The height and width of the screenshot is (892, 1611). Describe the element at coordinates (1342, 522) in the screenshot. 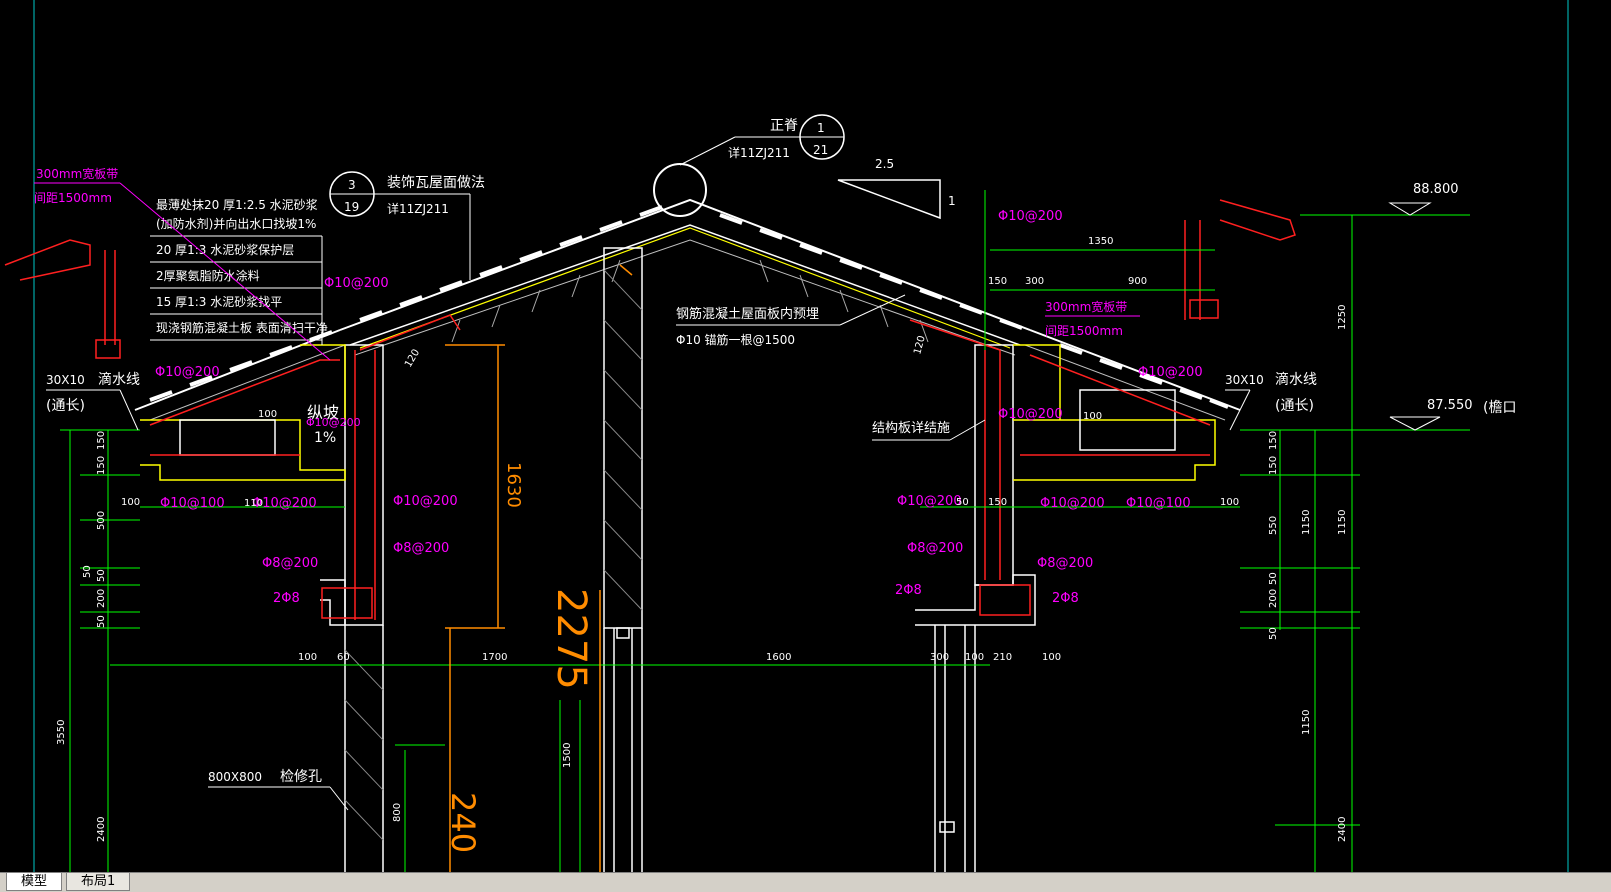

I see `dim-v-1150b: 1150` at that location.